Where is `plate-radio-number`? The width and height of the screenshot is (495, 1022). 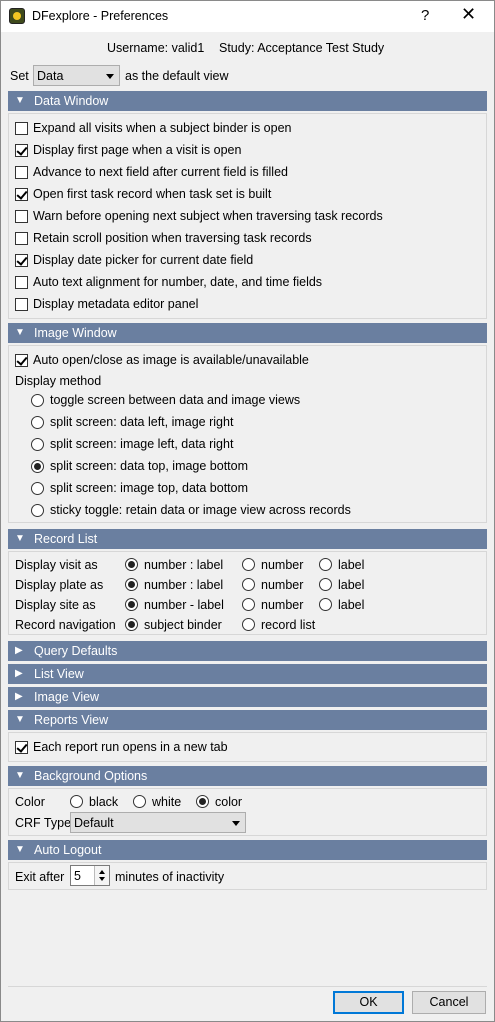 plate-radio-number is located at coordinates (248, 584).